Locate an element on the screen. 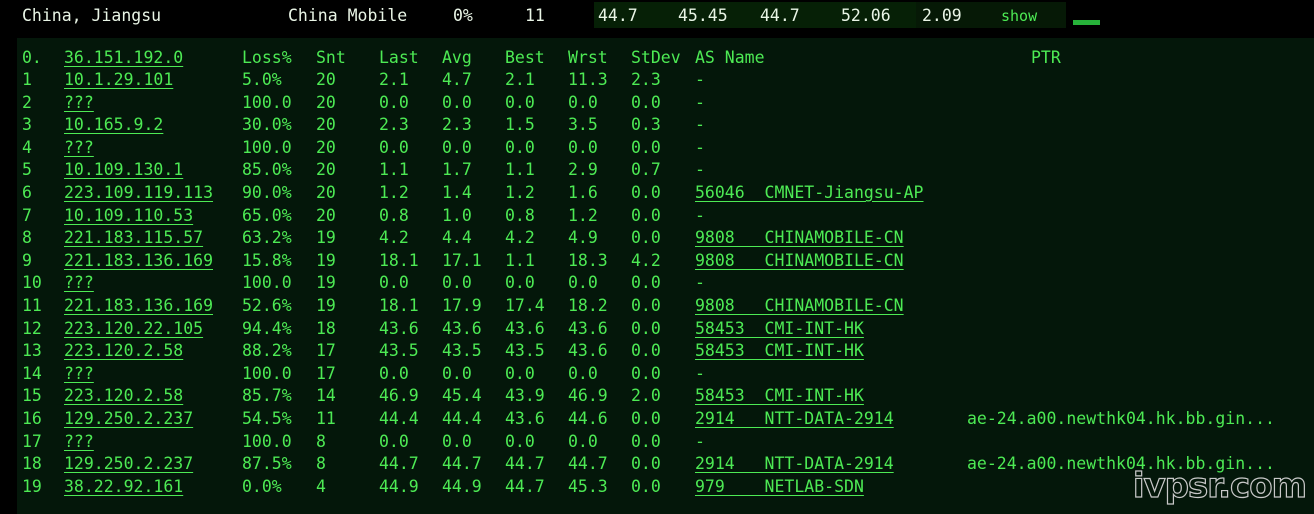  hop-index: 18 is located at coordinates (32, 464).